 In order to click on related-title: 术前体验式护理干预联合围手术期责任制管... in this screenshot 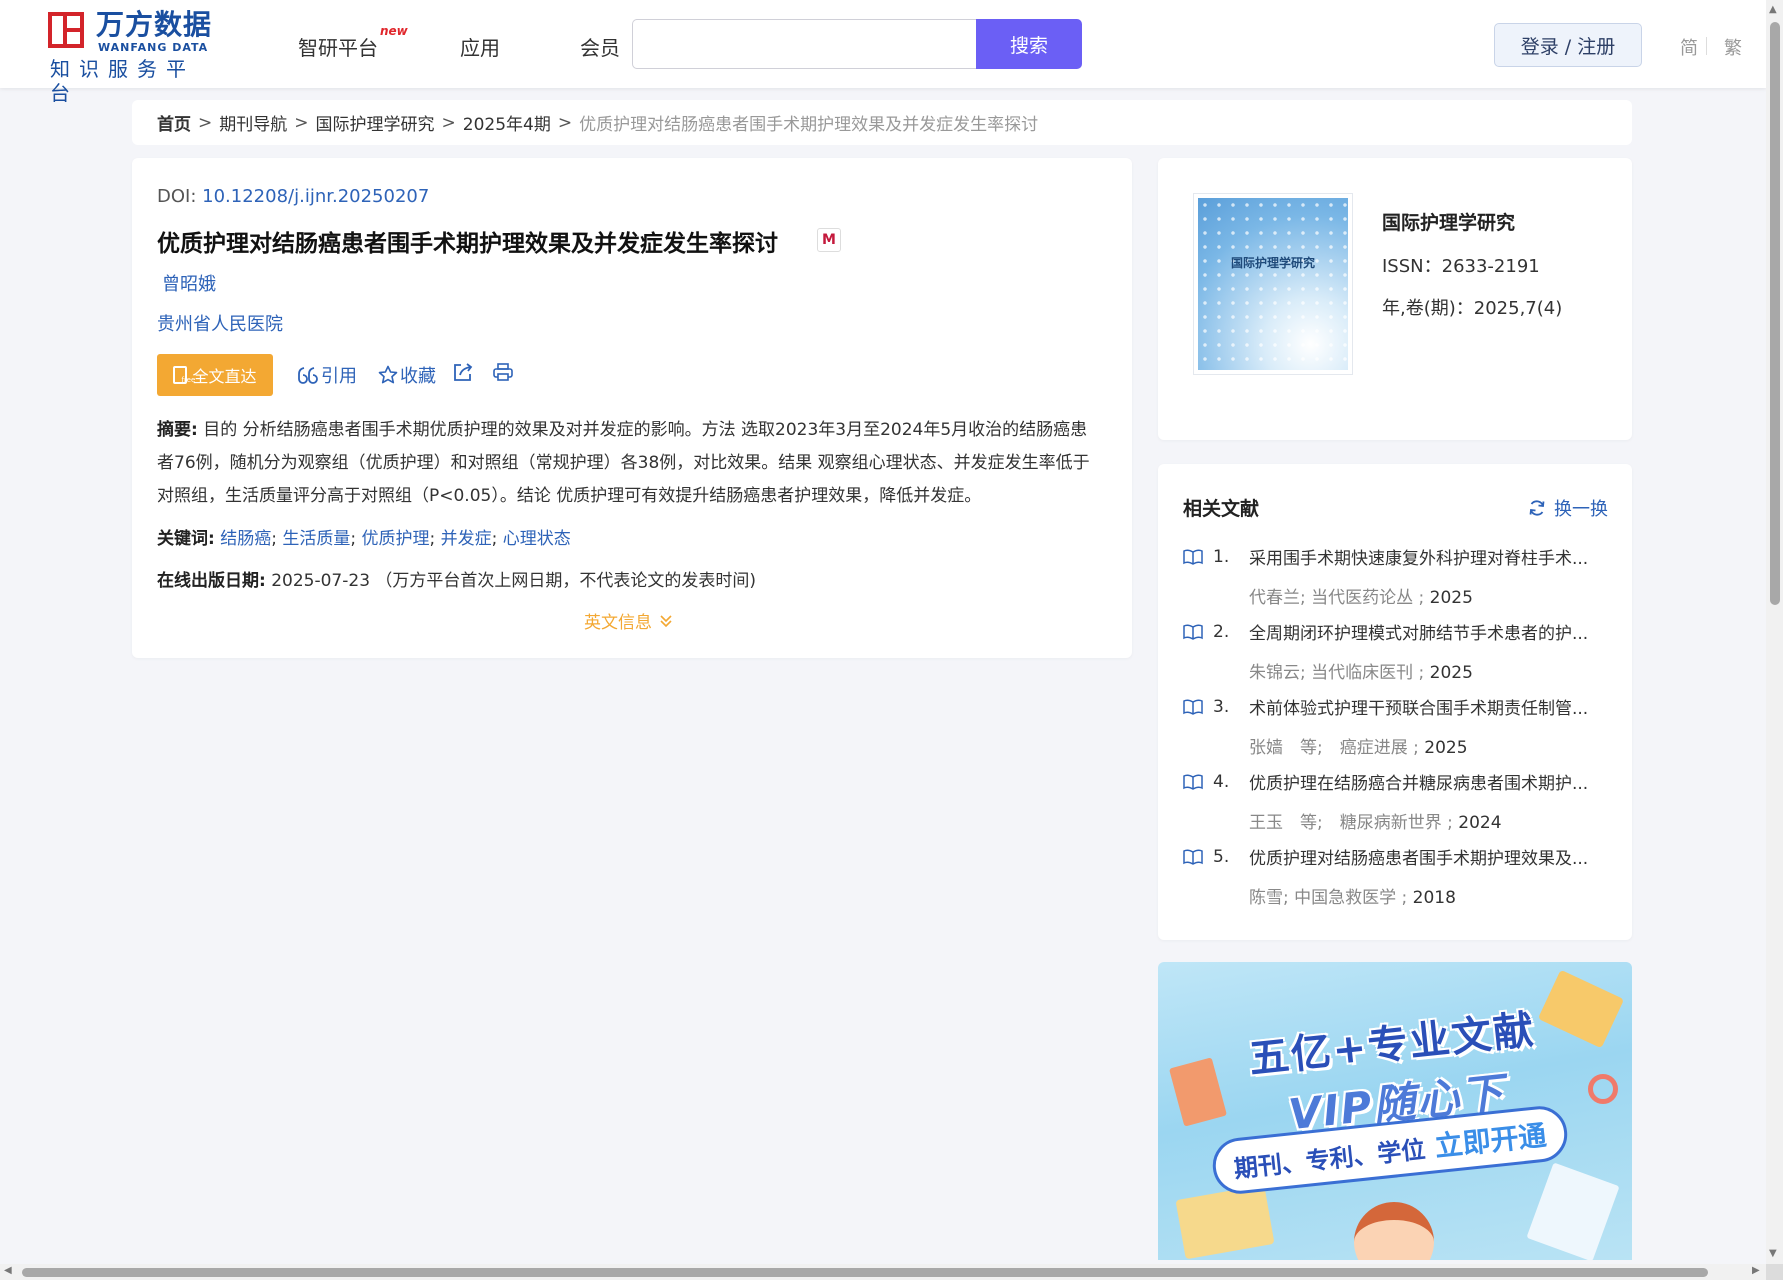, I will do `click(1419, 709)`.